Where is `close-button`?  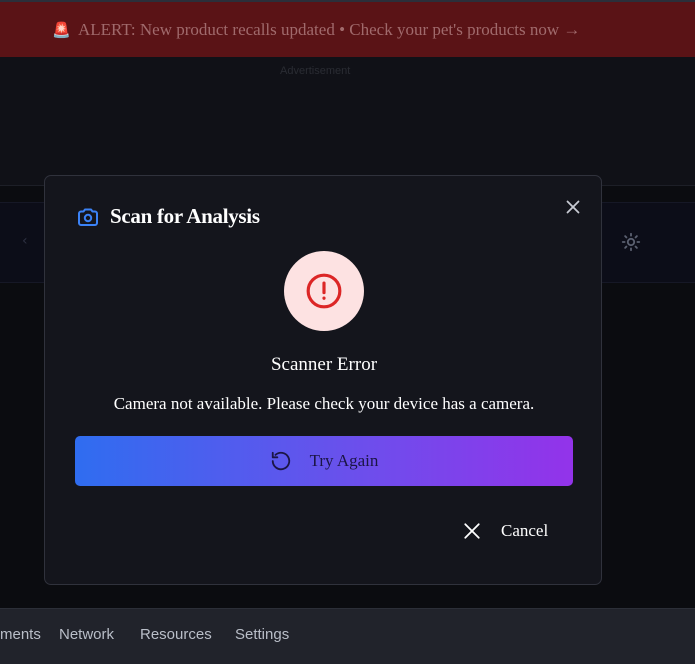
close-button is located at coordinates (573, 207).